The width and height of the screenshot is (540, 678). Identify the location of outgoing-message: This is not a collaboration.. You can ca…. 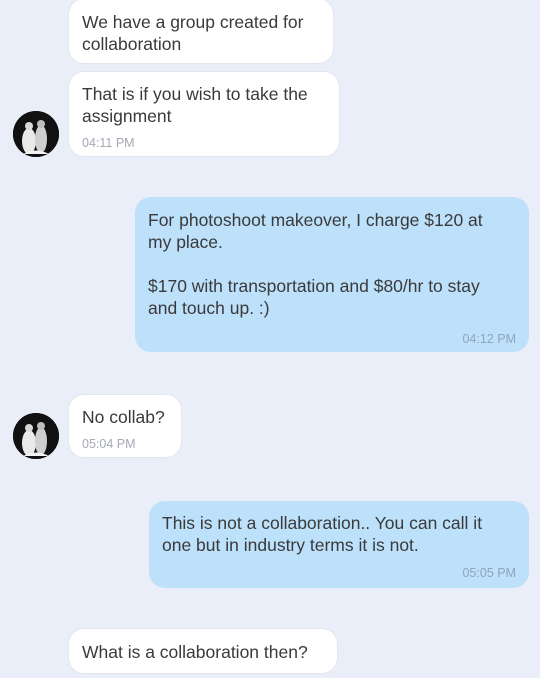
(339, 544).